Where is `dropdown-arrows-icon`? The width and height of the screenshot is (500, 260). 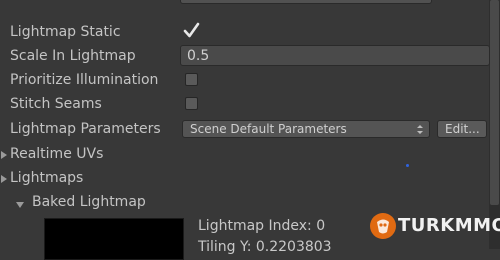
dropdown-arrows-icon is located at coordinates (420, 129).